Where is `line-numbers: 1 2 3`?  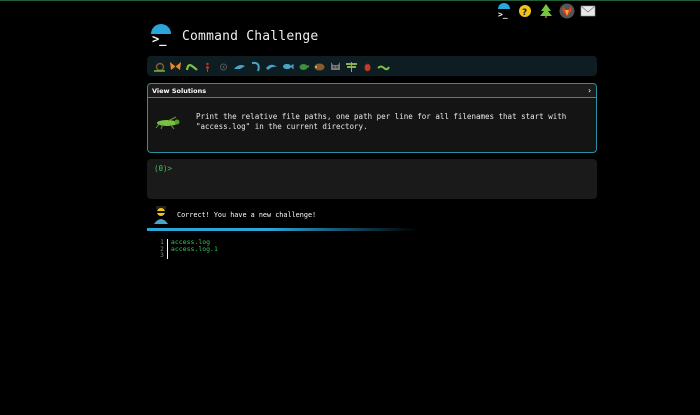 line-numbers: 1 2 3 is located at coordinates (164, 249).